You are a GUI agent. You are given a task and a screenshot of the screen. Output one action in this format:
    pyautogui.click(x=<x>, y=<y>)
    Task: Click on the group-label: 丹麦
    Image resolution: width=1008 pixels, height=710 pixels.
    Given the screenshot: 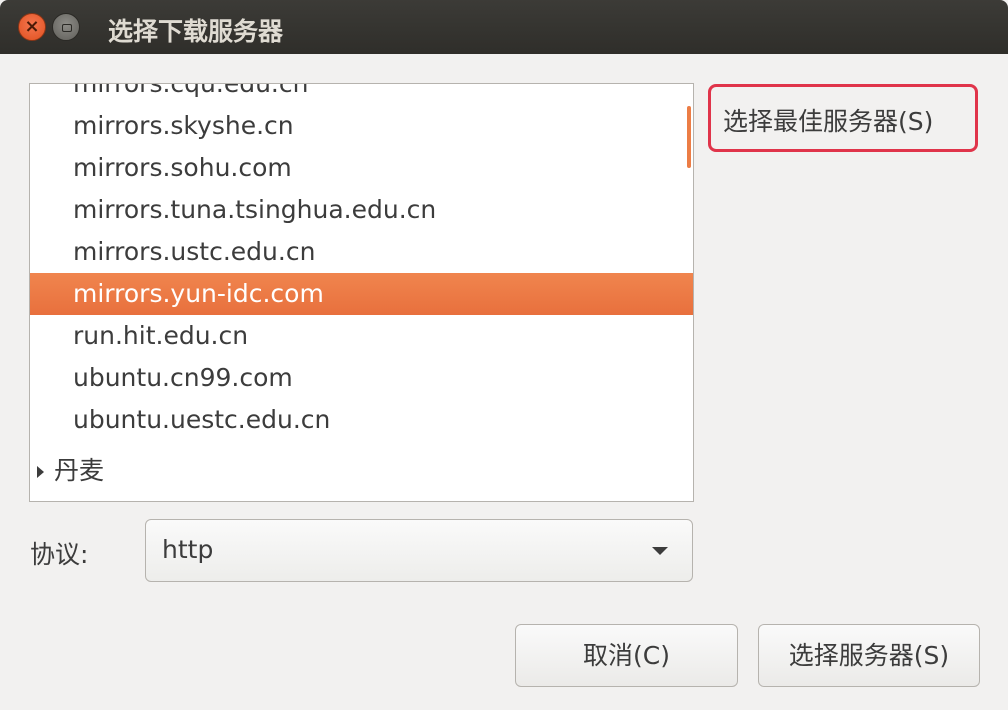 What is the action you would take?
    pyautogui.click(x=79, y=470)
    